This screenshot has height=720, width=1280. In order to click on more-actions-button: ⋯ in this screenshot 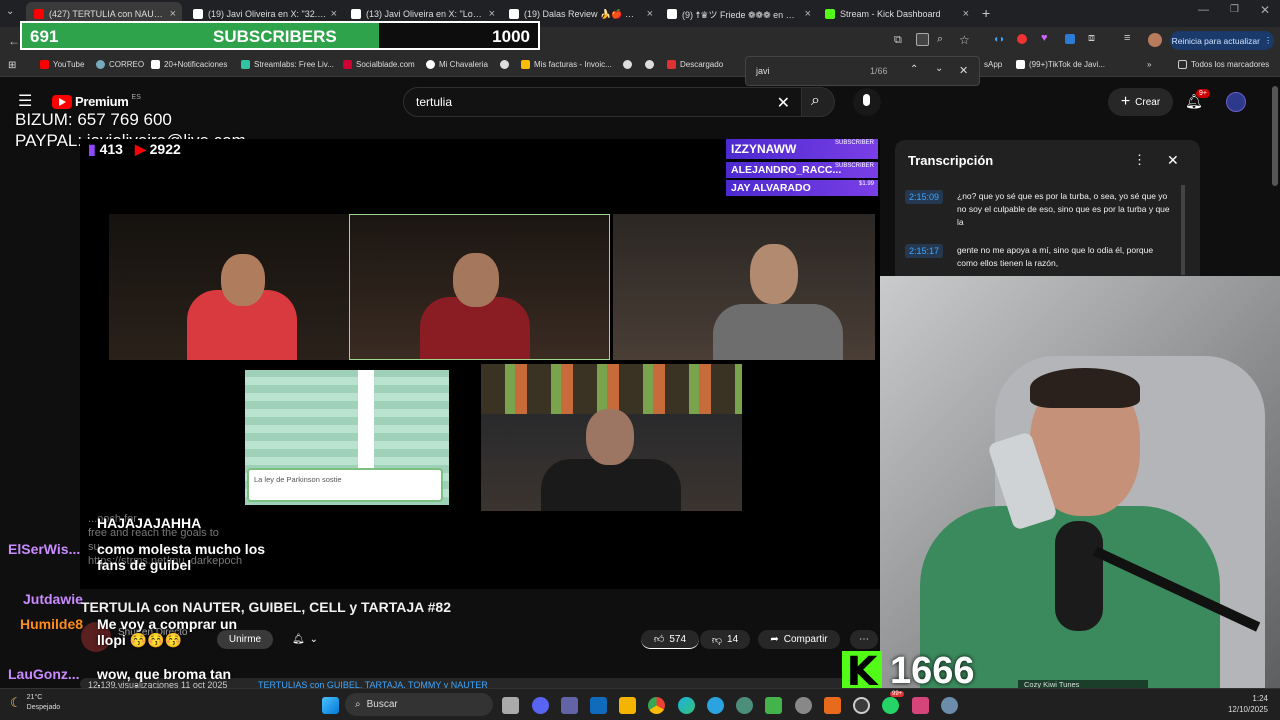, I will do `click(864, 639)`.